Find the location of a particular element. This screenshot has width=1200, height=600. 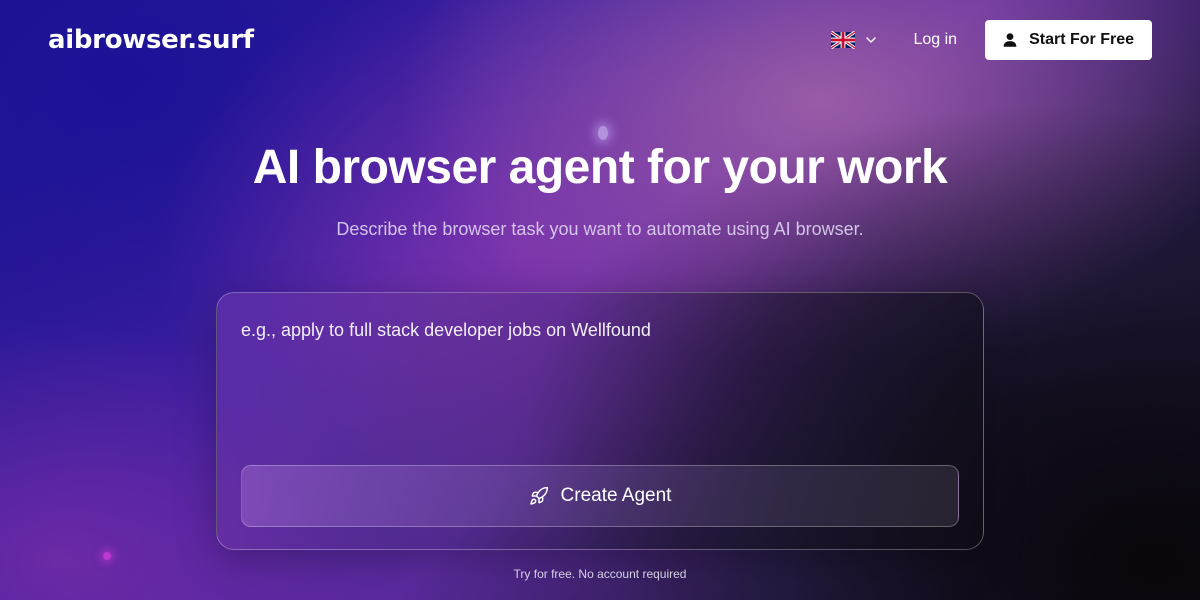

rocket-icon is located at coordinates (538, 495).